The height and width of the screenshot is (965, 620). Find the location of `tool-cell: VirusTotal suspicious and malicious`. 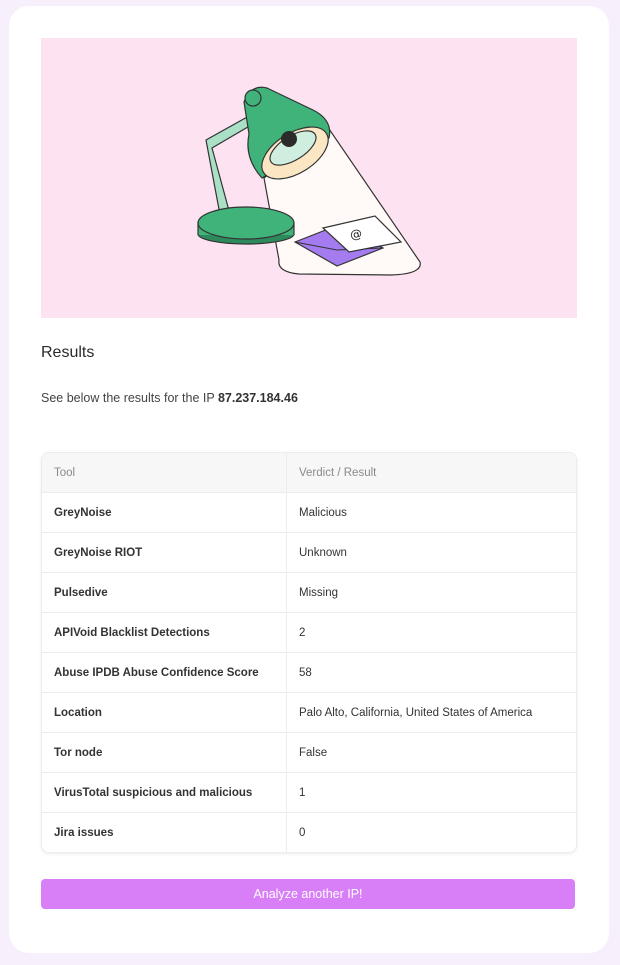

tool-cell: VirusTotal suspicious and malicious is located at coordinates (164, 792).